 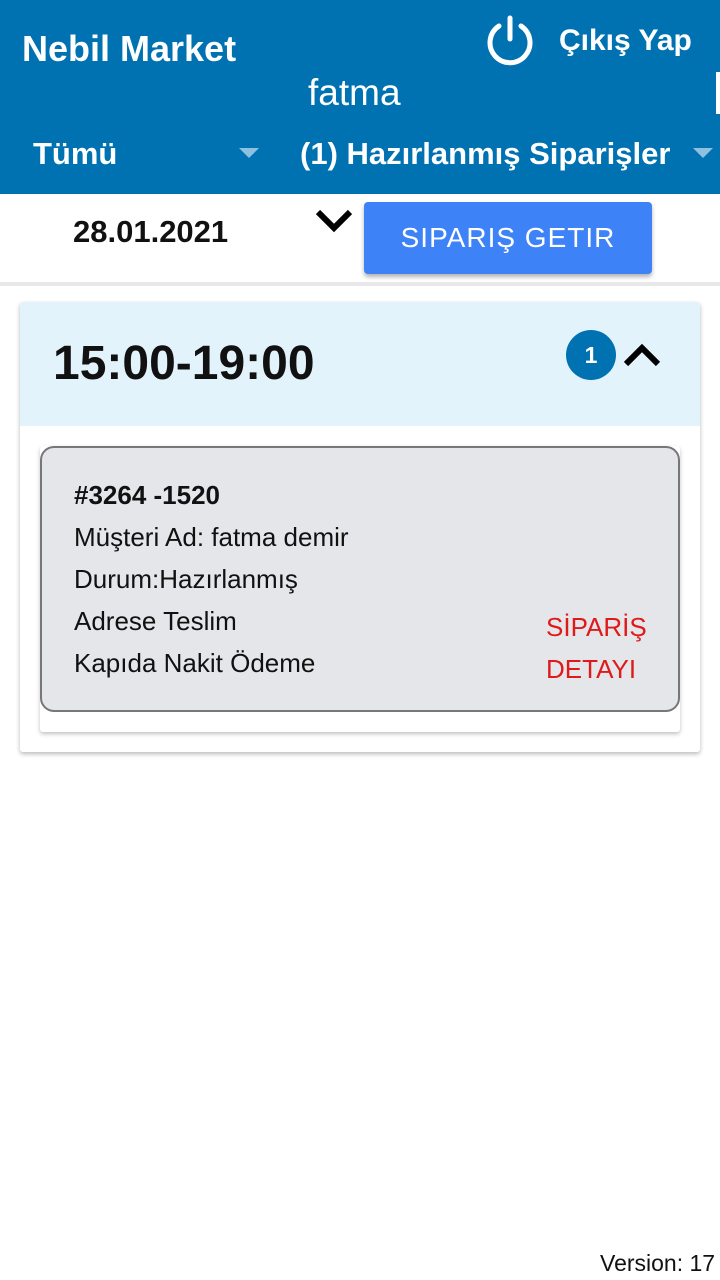 What do you see at coordinates (129, 48) in the screenshot?
I see `app-title: Nebil Market` at bounding box center [129, 48].